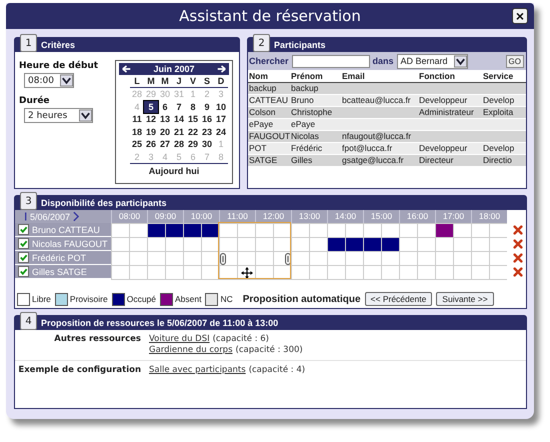  What do you see at coordinates (191, 350) in the screenshot?
I see `resource-link: Gardienne du corps` at bounding box center [191, 350].